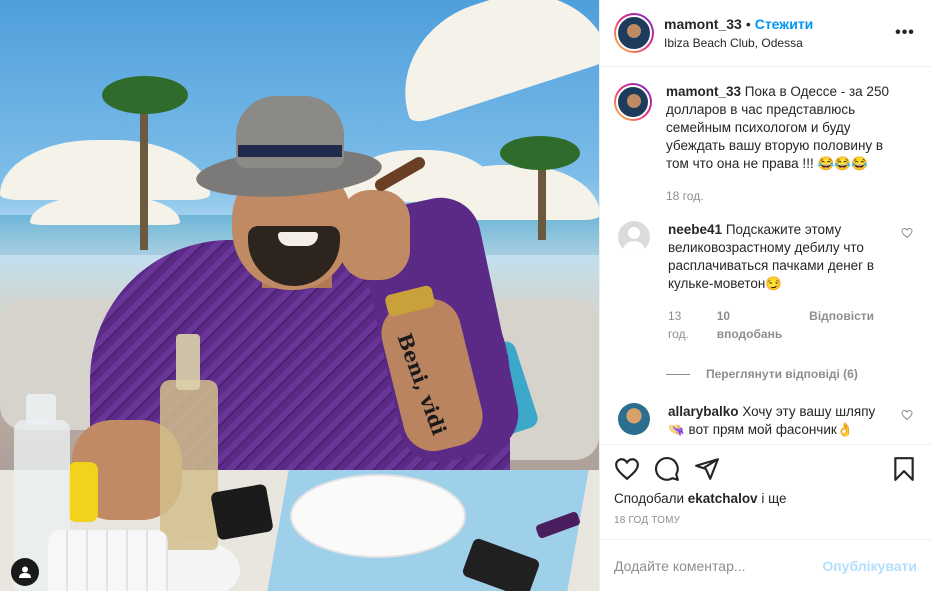 The width and height of the screenshot is (931, 591). Describe the element at coordinates (778, 43) in the screenshot. I see `post-location: Ibiza Beach Club, Odessa` at that location.